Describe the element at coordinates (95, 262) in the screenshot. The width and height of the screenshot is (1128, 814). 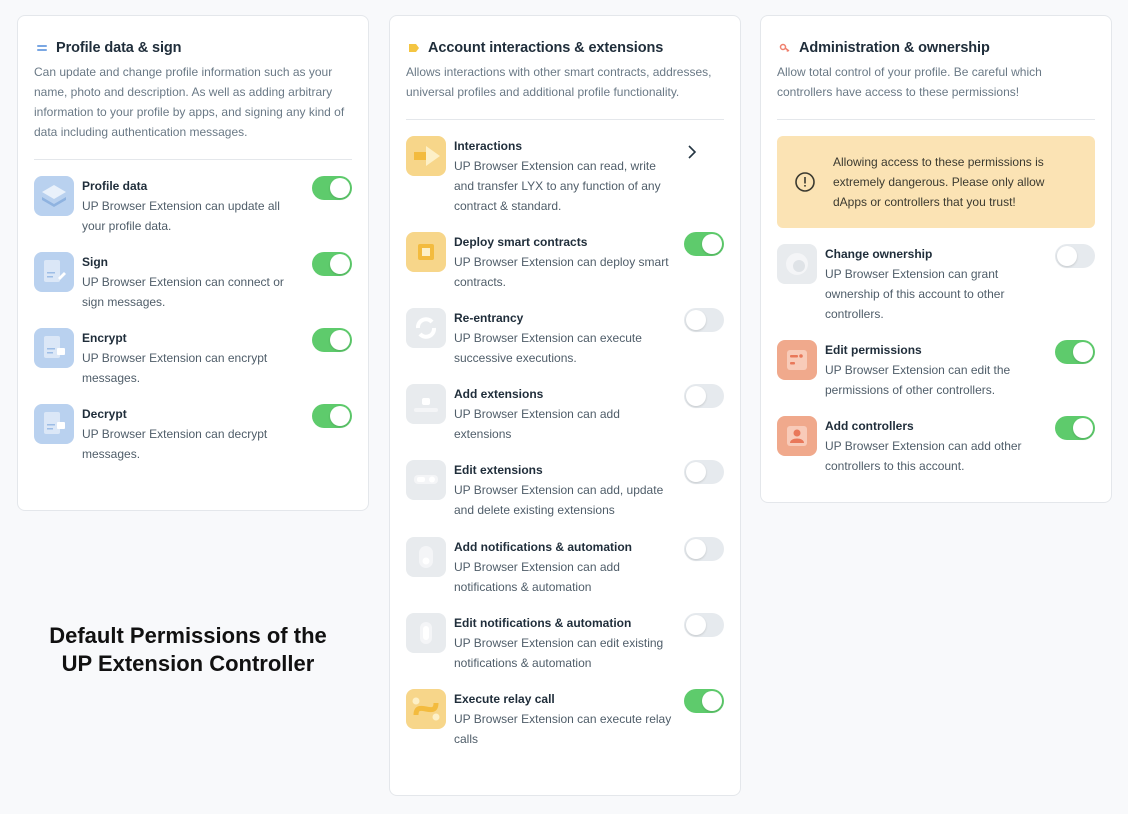
I see `permission-title: Sign` at that location.